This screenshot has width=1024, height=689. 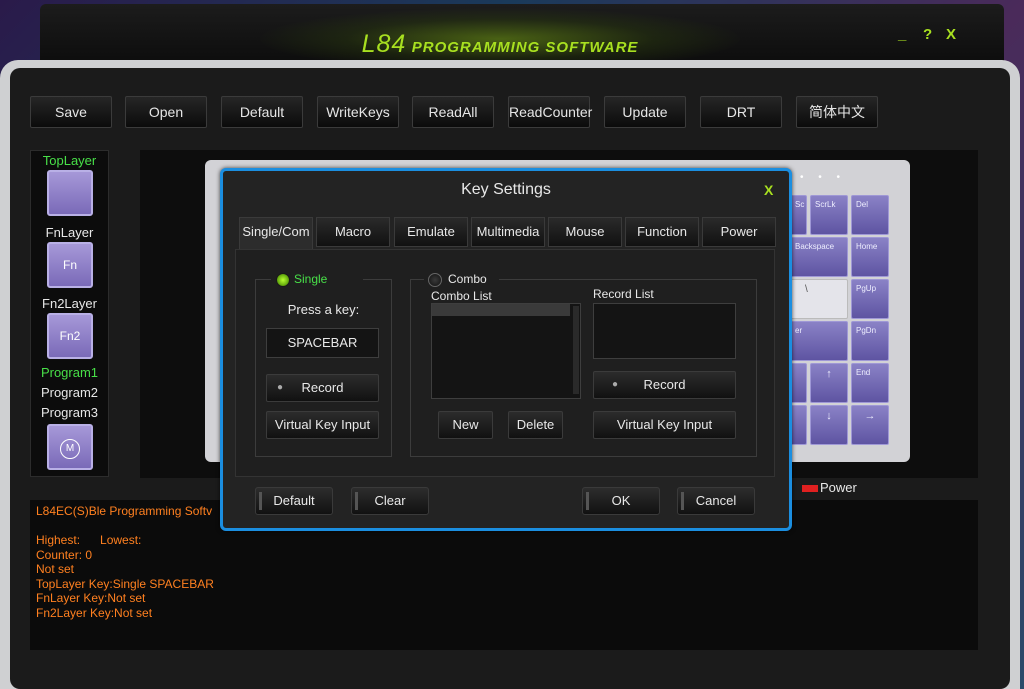 I want to click on single-record-button: ● Record, so click(x=322, y=388).